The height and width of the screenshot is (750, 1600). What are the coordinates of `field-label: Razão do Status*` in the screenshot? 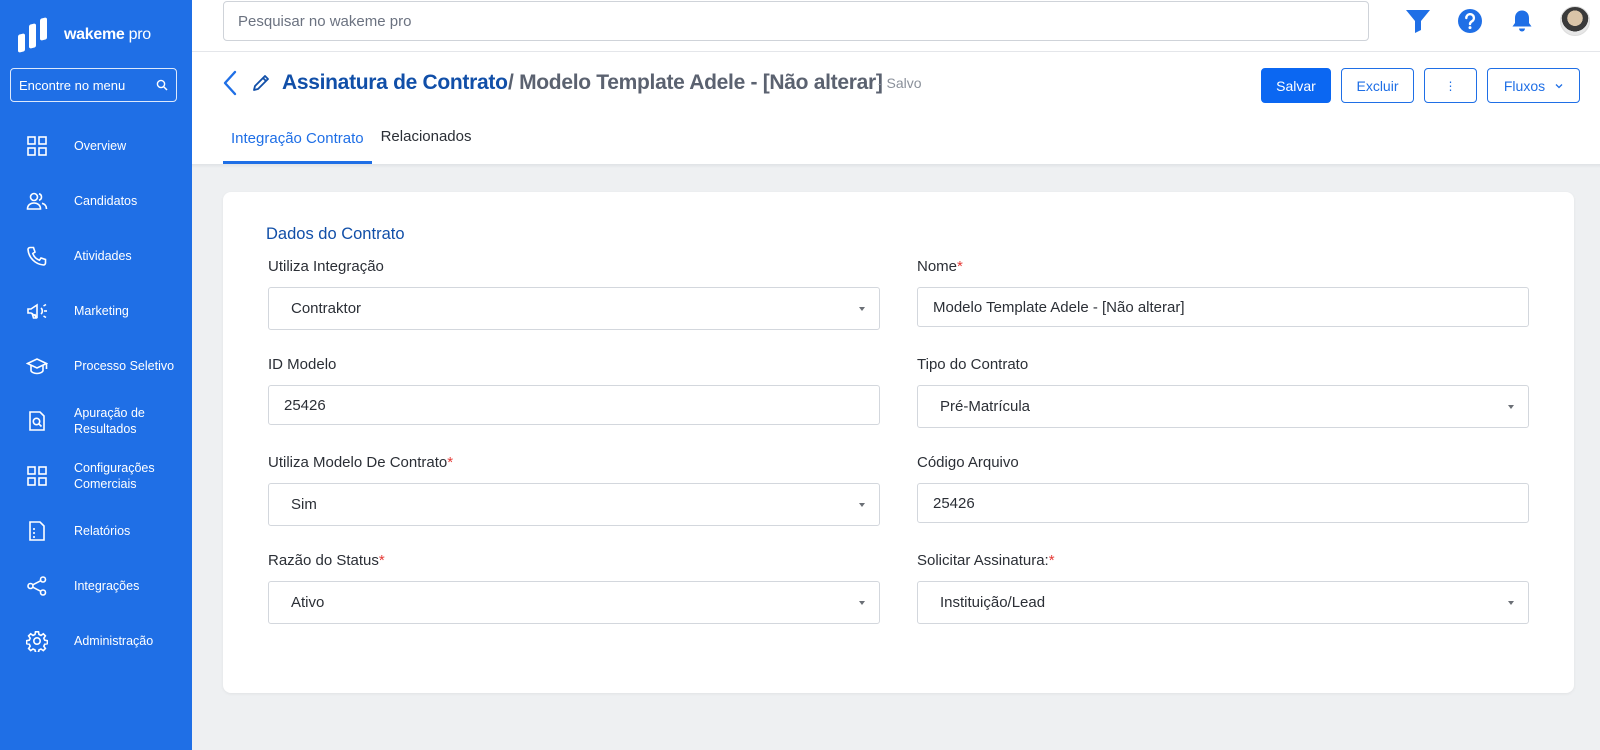 It's located at (574, 562).